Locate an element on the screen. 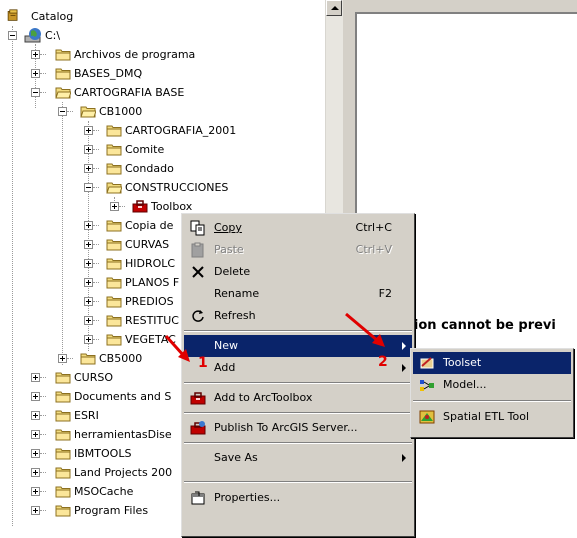 Image resolution: width=577 pixels, height=538 pixels. menu-item-paste: Paste Ctrl+V is located at coordinates (298, 250).